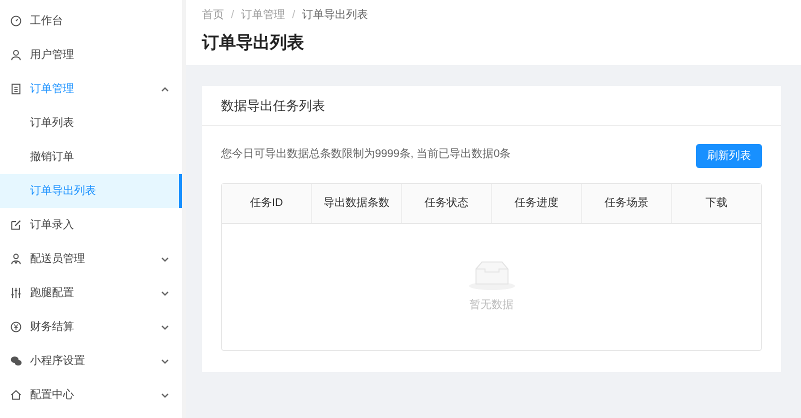 The height and width of the screenshot is (418, 801). What do you see at coordinates (16, 55) in the screenshot?
I see `user-icon` at bounding box center [16, 55].